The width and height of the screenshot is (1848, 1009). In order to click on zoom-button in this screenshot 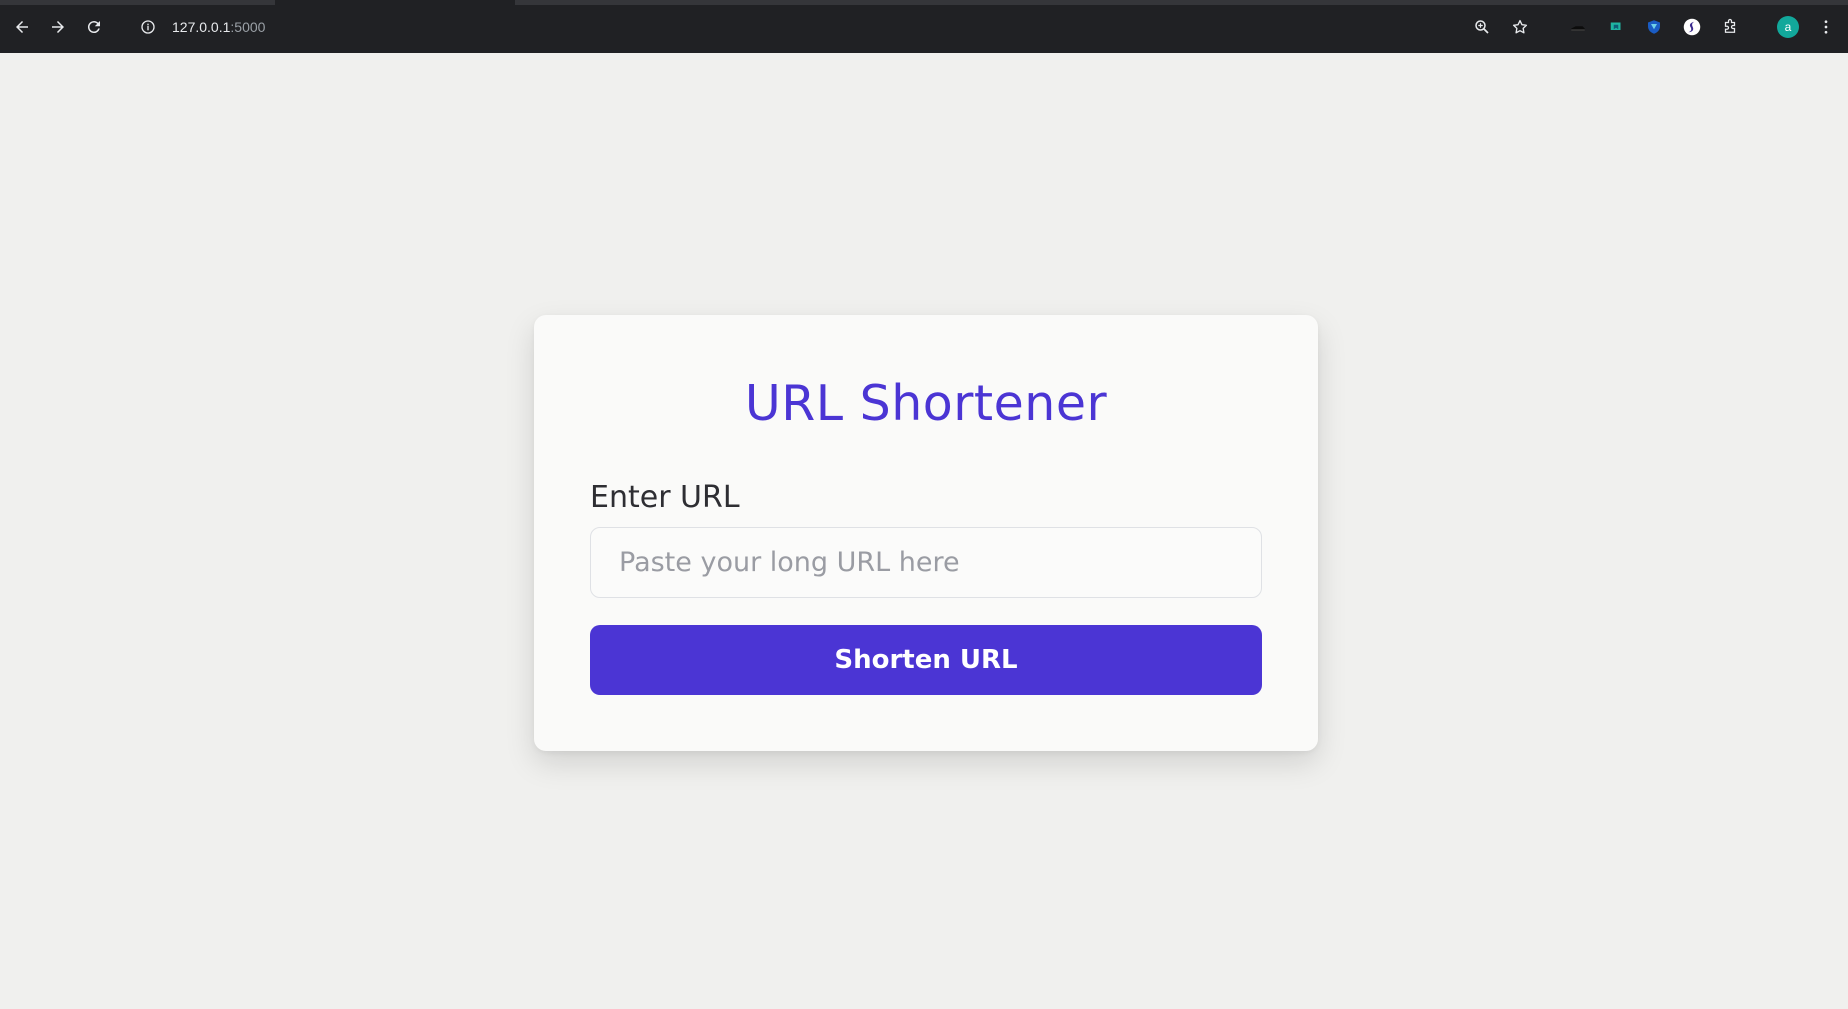, I will do `click(1482, 27)`.